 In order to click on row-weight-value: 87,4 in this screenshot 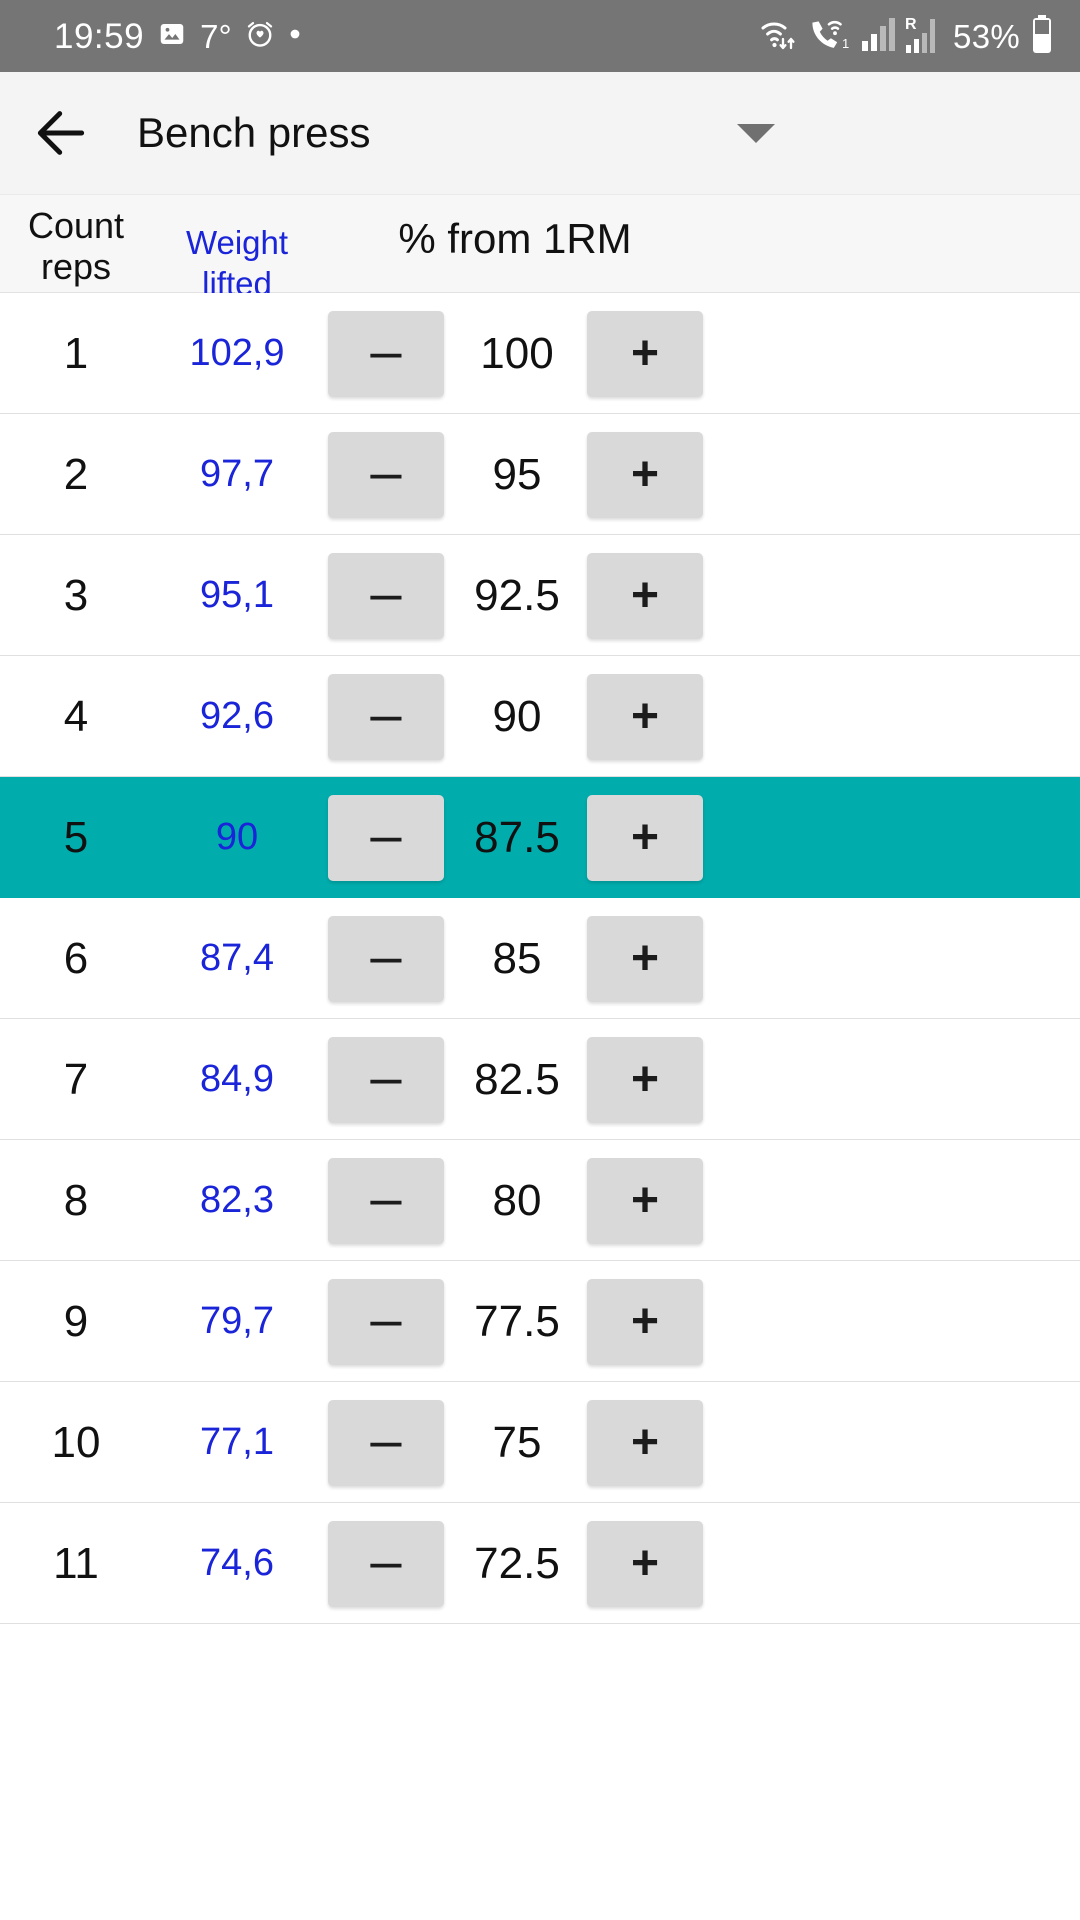, I will do `click(237, 958)`.